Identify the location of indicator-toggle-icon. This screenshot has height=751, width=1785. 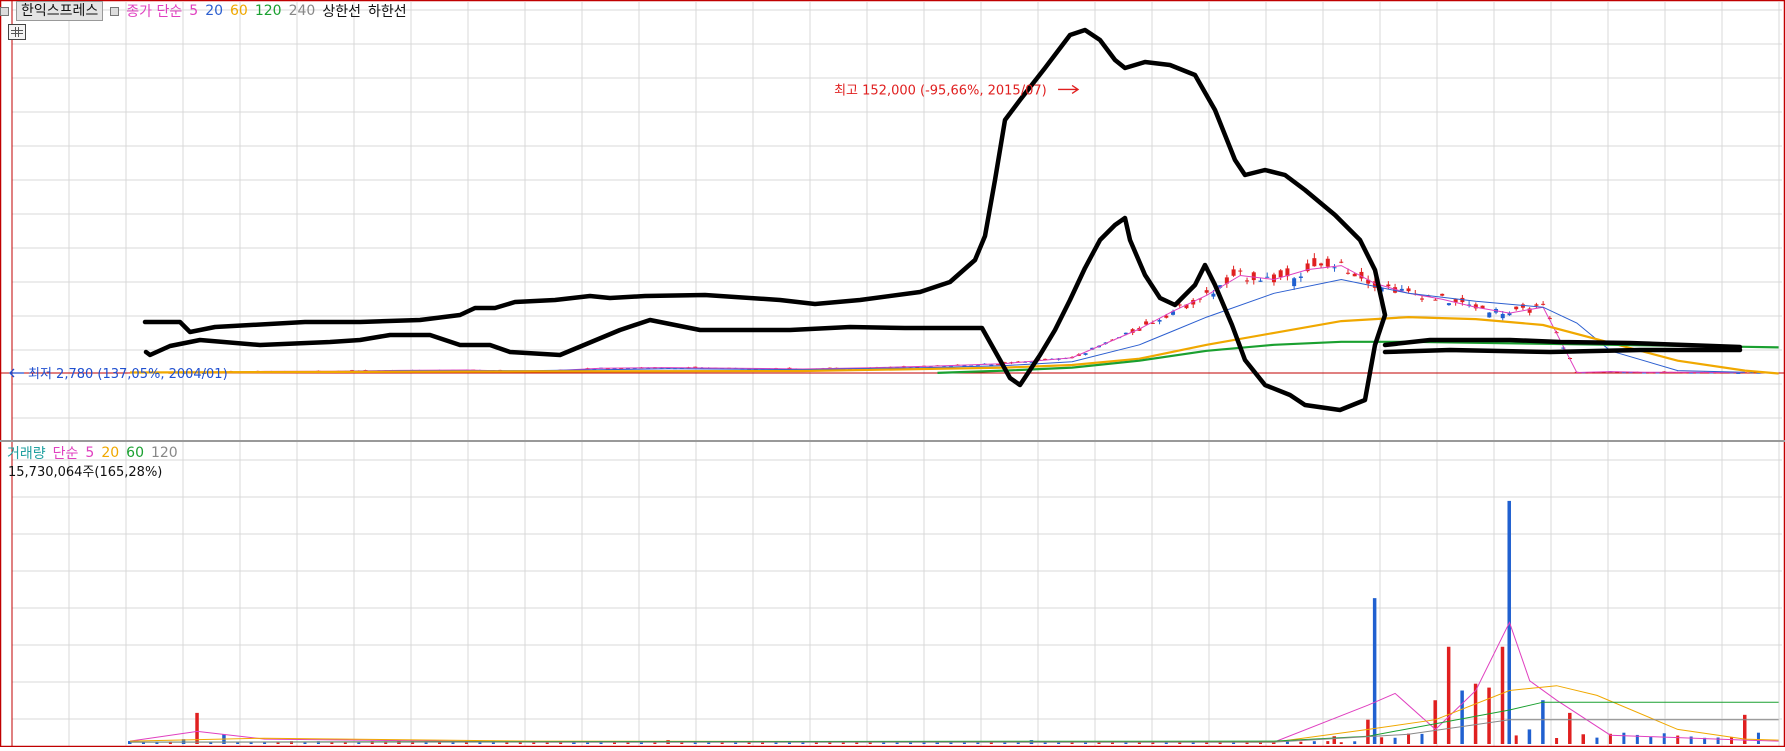
(115, 11).